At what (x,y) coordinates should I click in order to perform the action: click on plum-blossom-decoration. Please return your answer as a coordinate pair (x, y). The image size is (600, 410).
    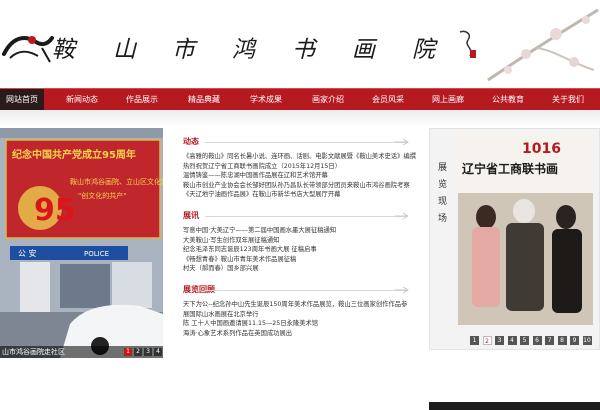
    Looking at the image, I should click on (543, 45).